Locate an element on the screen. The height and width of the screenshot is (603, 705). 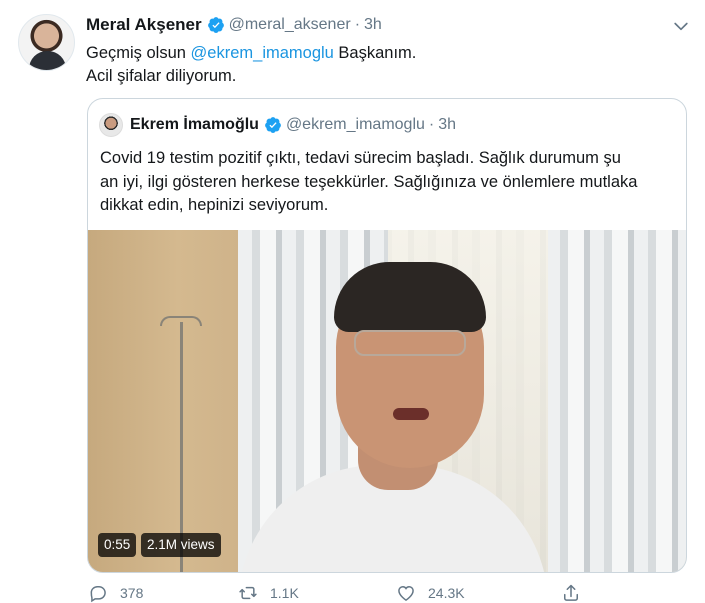
video-person-glasses is located at coordinates (410, 343).